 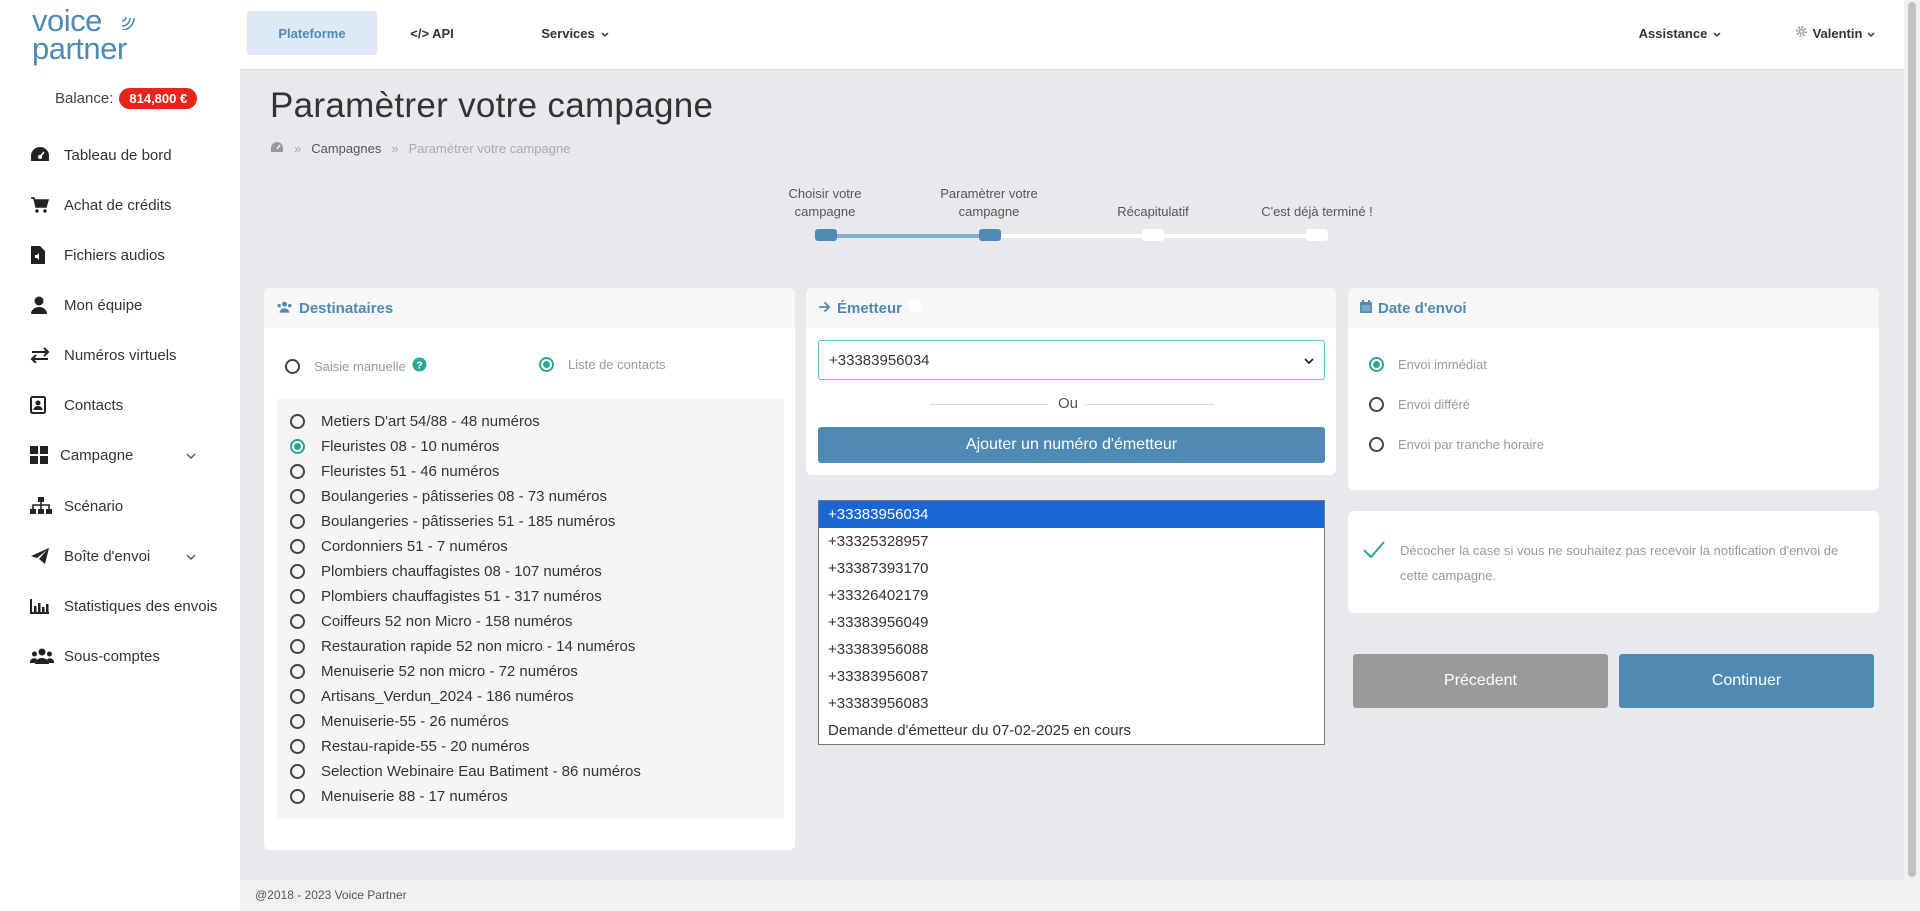 What do you see at coordinates (989, 202) in the screenshot?
I see `step-label-2: Paramètrer votre campagne` at bounding box center [989, 202].